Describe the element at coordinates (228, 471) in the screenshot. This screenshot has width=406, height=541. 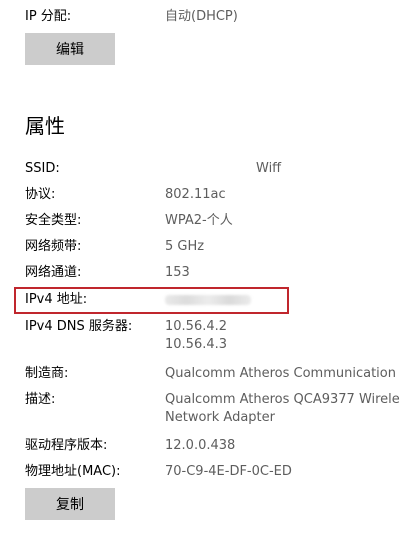
I see `mac-address-value: 70-C9-4E-DF-0C-ED` at that location.